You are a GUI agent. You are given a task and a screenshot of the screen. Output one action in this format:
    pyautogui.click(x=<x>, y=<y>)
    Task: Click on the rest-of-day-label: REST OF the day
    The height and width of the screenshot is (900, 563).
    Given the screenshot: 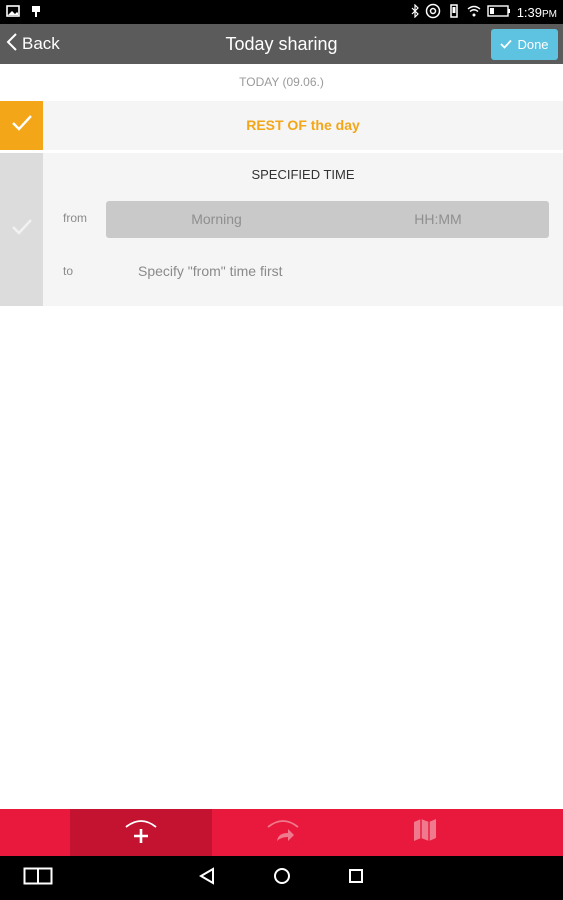 What is the action you would take?
    pyautogui.click(x=303, y=125)
    